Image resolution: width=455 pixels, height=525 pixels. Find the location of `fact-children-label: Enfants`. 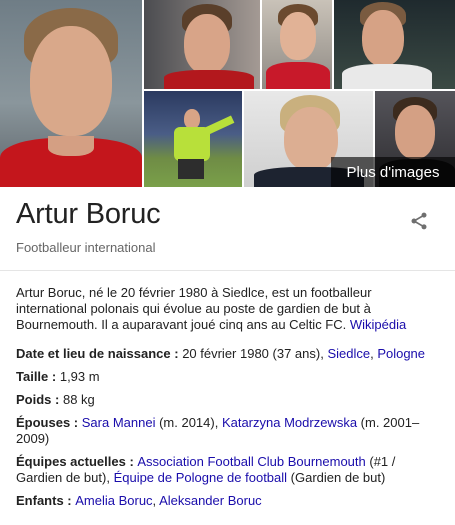

fact-children-label: Enfants is located at coordinates (40, 500).